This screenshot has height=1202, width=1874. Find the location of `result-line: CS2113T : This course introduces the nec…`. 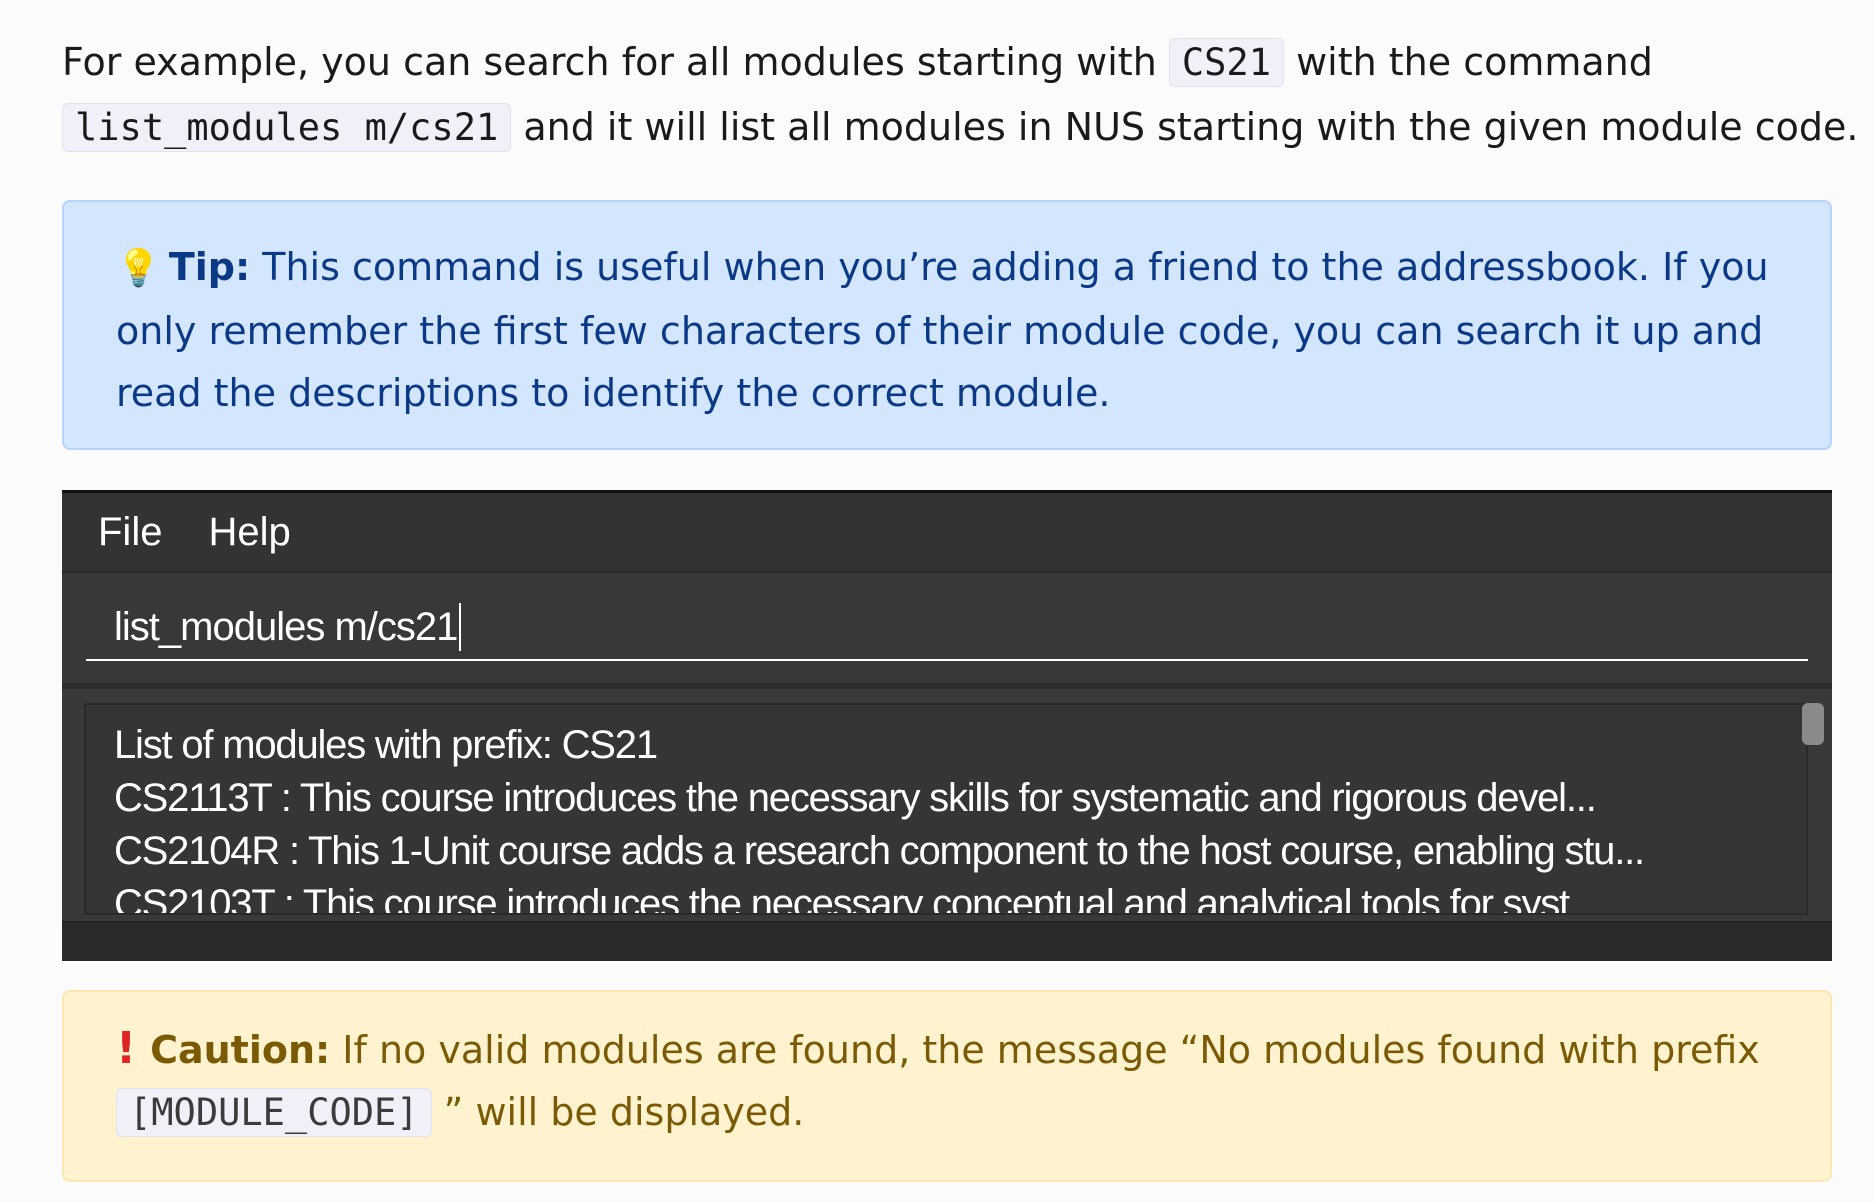

result-line: CS2113T : This course introduces the nec… is located at coordinates (855, 798).